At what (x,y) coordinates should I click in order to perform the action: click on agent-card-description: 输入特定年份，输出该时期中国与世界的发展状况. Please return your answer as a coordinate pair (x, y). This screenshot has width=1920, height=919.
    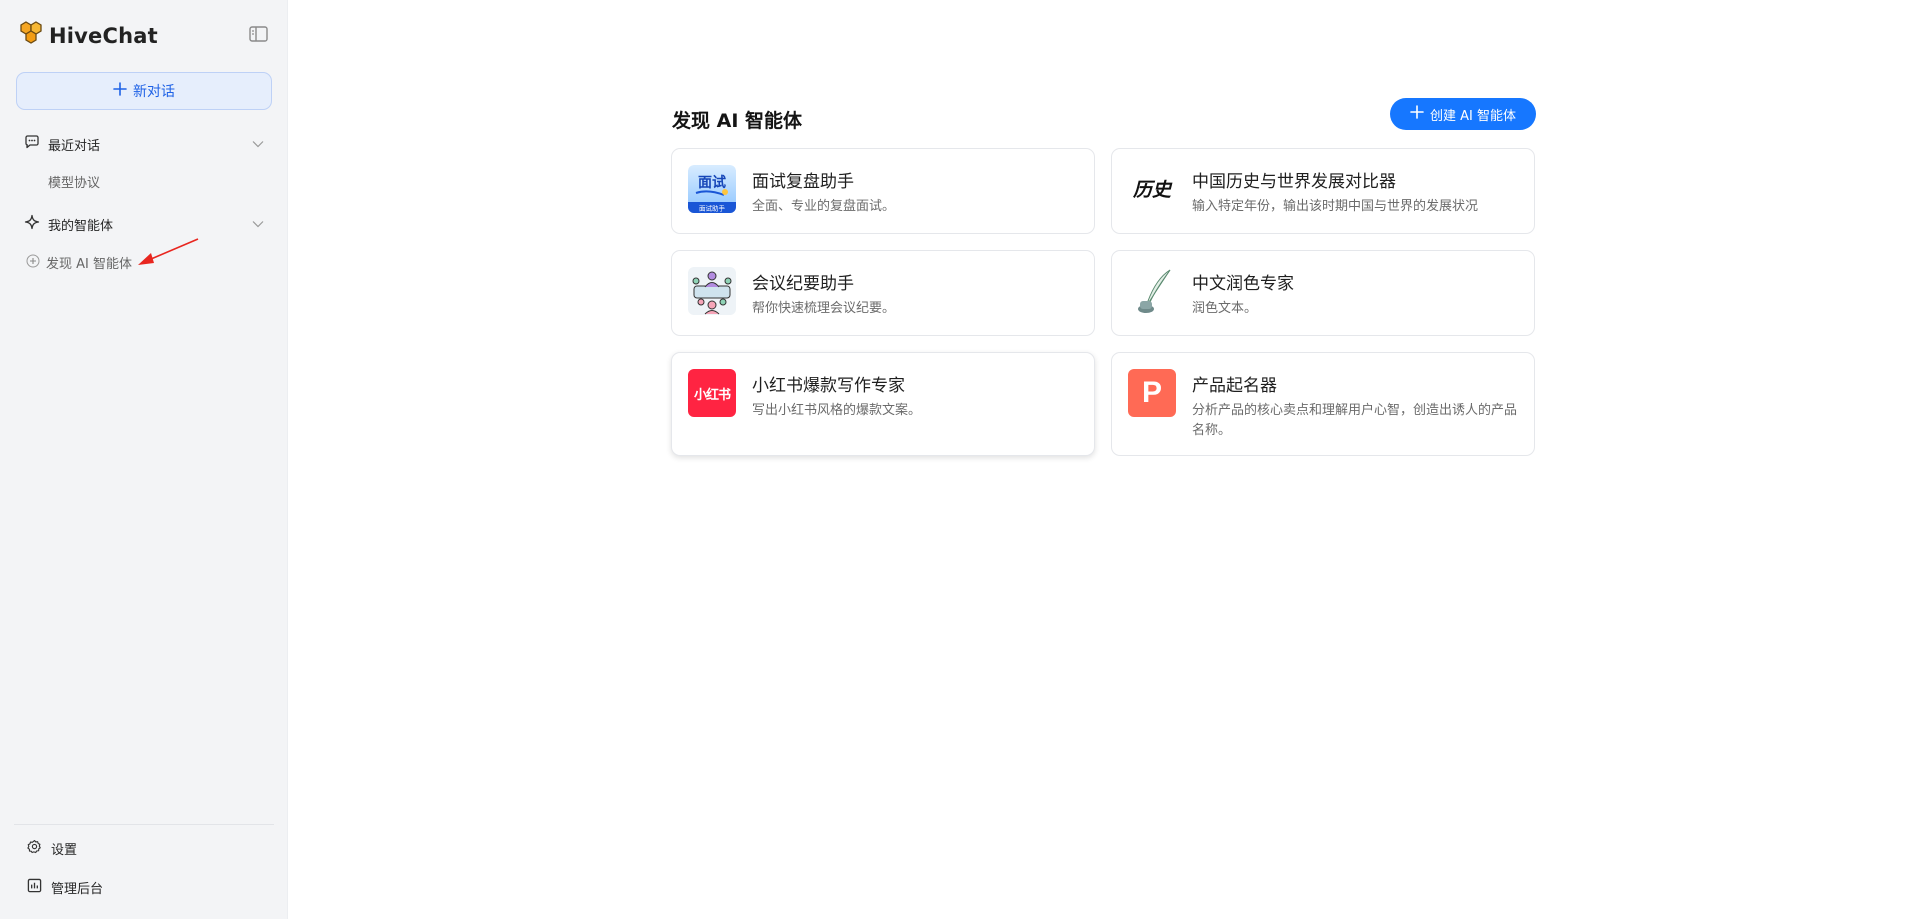
    Looking at the image, I should click on (1335, 206).